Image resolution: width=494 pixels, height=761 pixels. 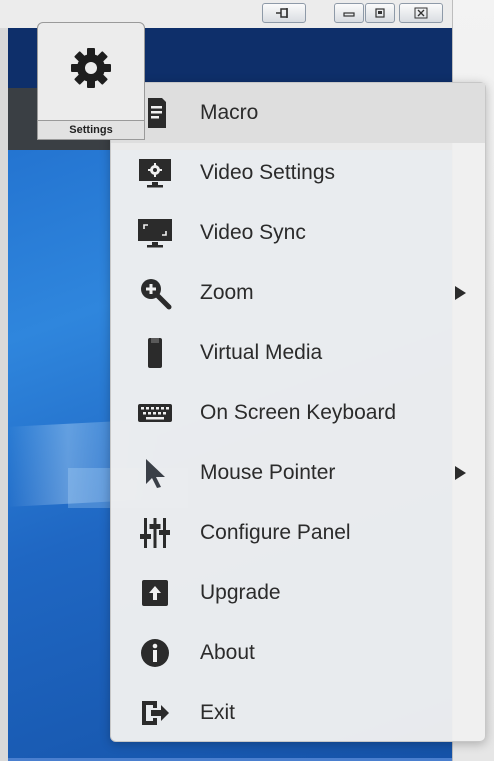 What do you see at coordinates (155, 713) in the screenshot?
I see `exit-icon` at bounding box center [155, 713].